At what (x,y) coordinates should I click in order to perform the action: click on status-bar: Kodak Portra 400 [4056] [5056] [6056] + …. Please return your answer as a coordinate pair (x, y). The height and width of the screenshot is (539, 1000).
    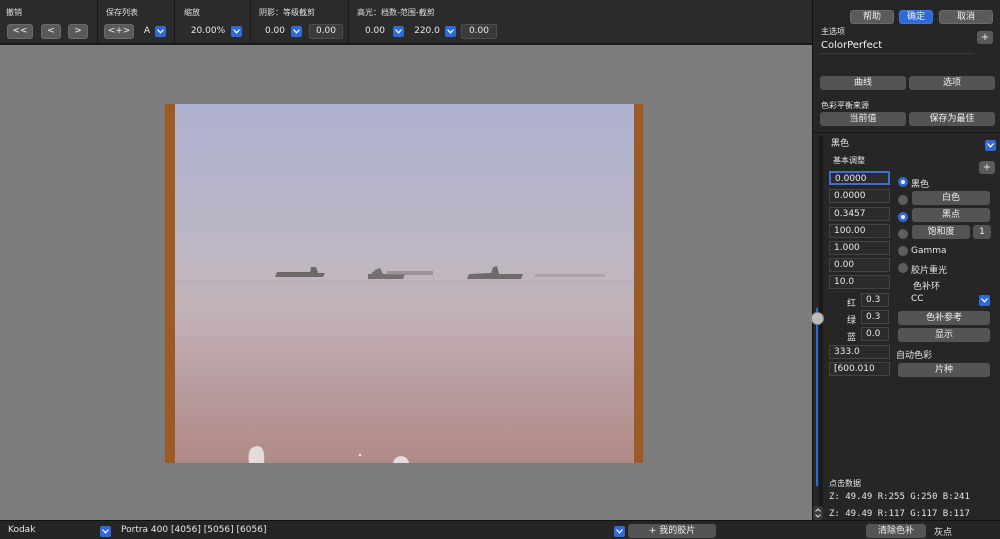
    Looking at the image, I should click on (500, 529).